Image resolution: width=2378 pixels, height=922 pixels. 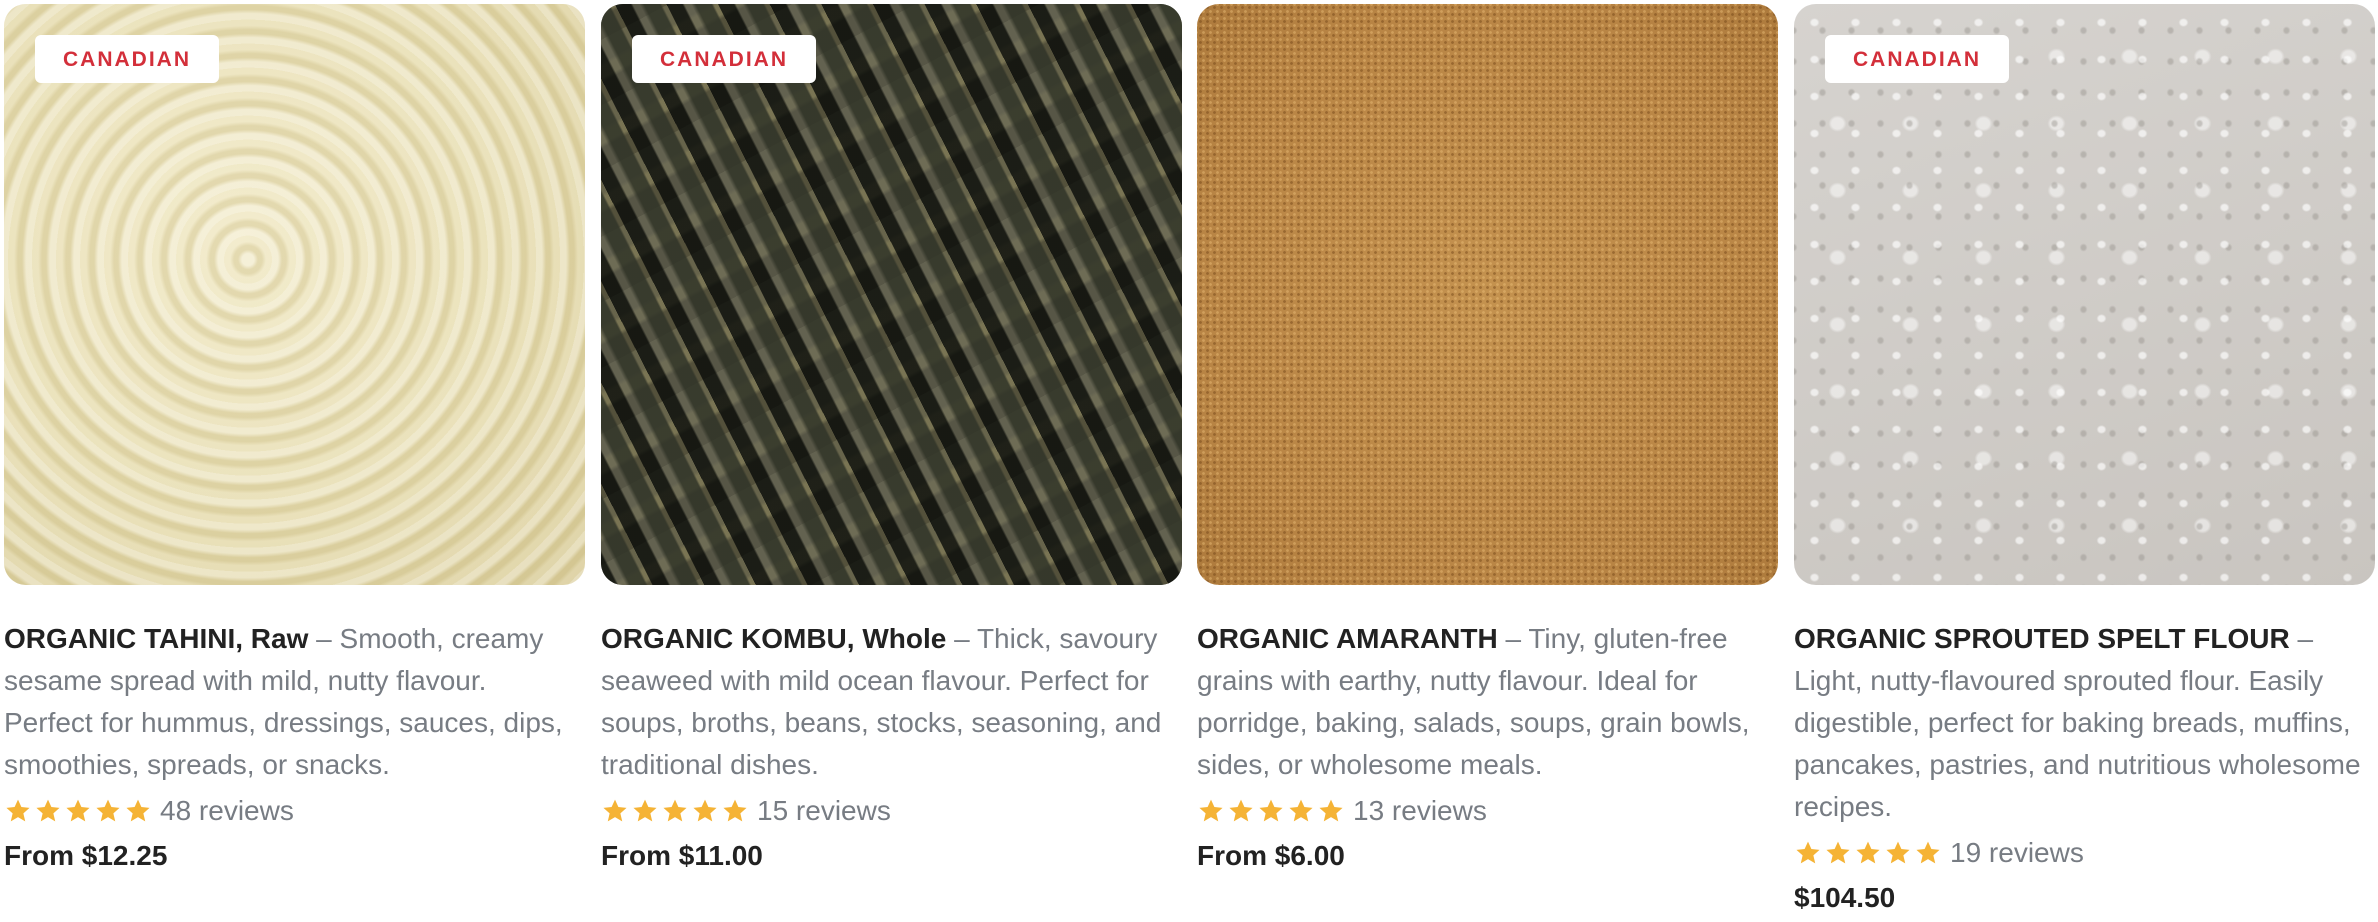 What do you see at coordinates (1347, 638) in the screenshot?
I see `product-title-link: ORGANIC AMARANTH` at bounding box center [1347, 638].